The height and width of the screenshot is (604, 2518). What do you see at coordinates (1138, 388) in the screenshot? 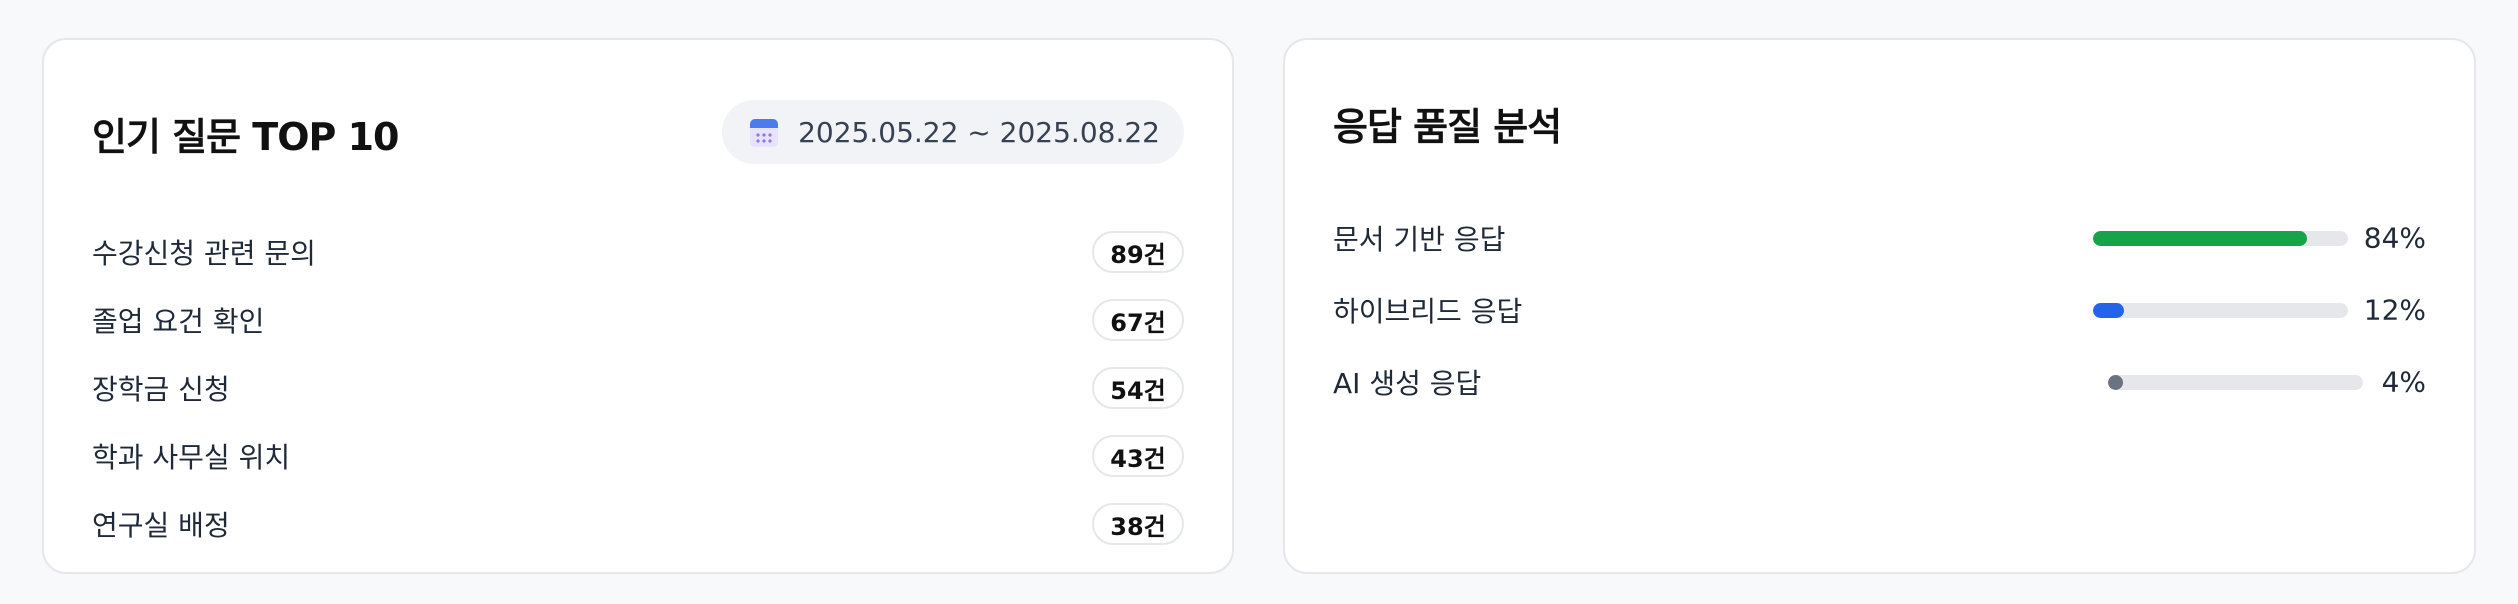
I see `question-count-badge: 54건` at bounding box center [1138, 388].